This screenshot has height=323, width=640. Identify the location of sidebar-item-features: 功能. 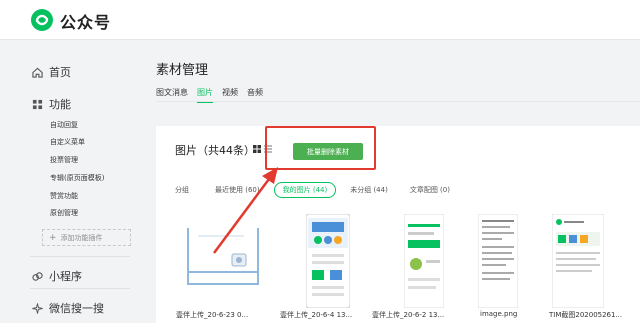
(51, 104).